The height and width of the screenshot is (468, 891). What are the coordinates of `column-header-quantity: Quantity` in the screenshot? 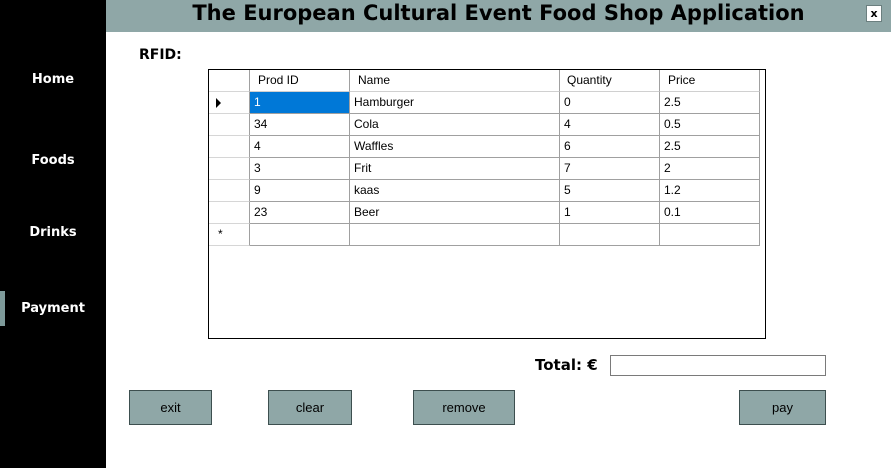 It's located at (610, 81).